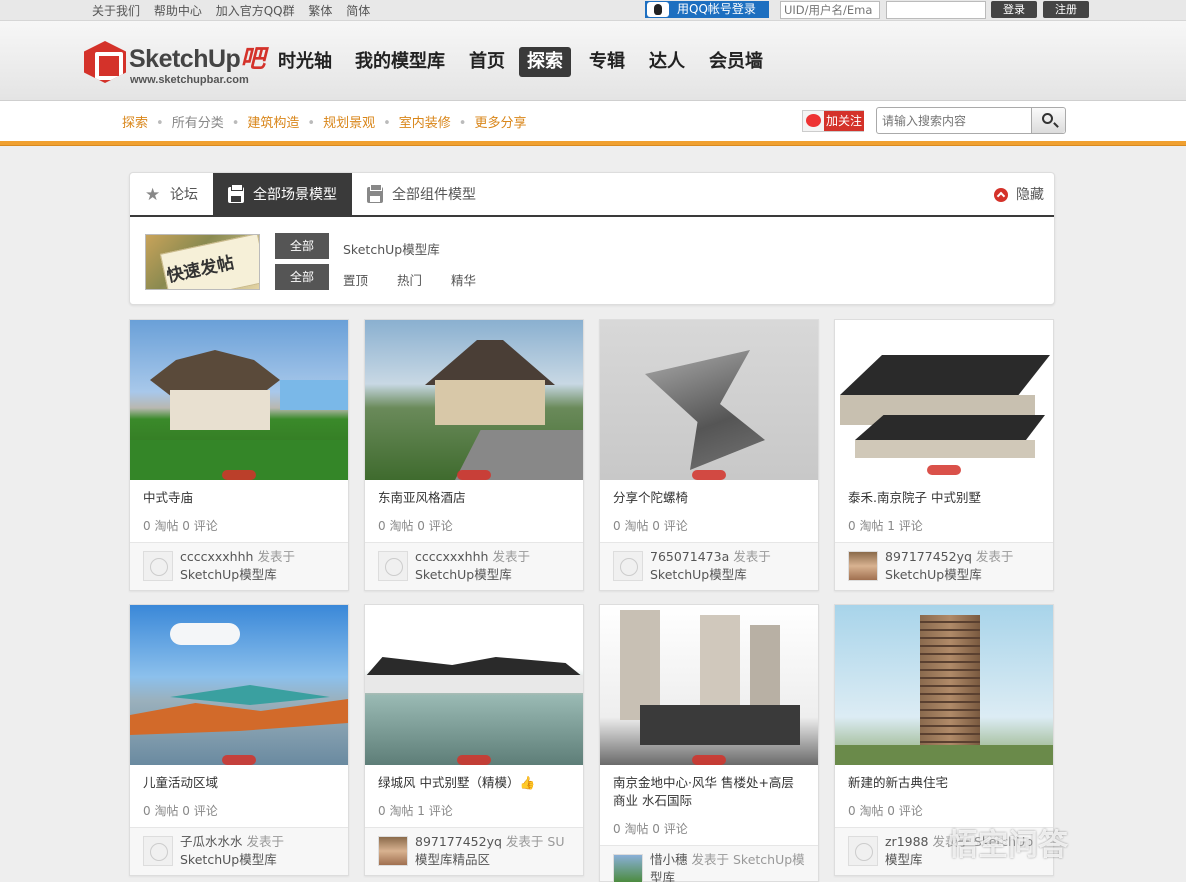  What do you see at coordinates (240, 783) in the screenshot?
I see `model-title: 儿童活动区域` at bounding box center [240, 783].